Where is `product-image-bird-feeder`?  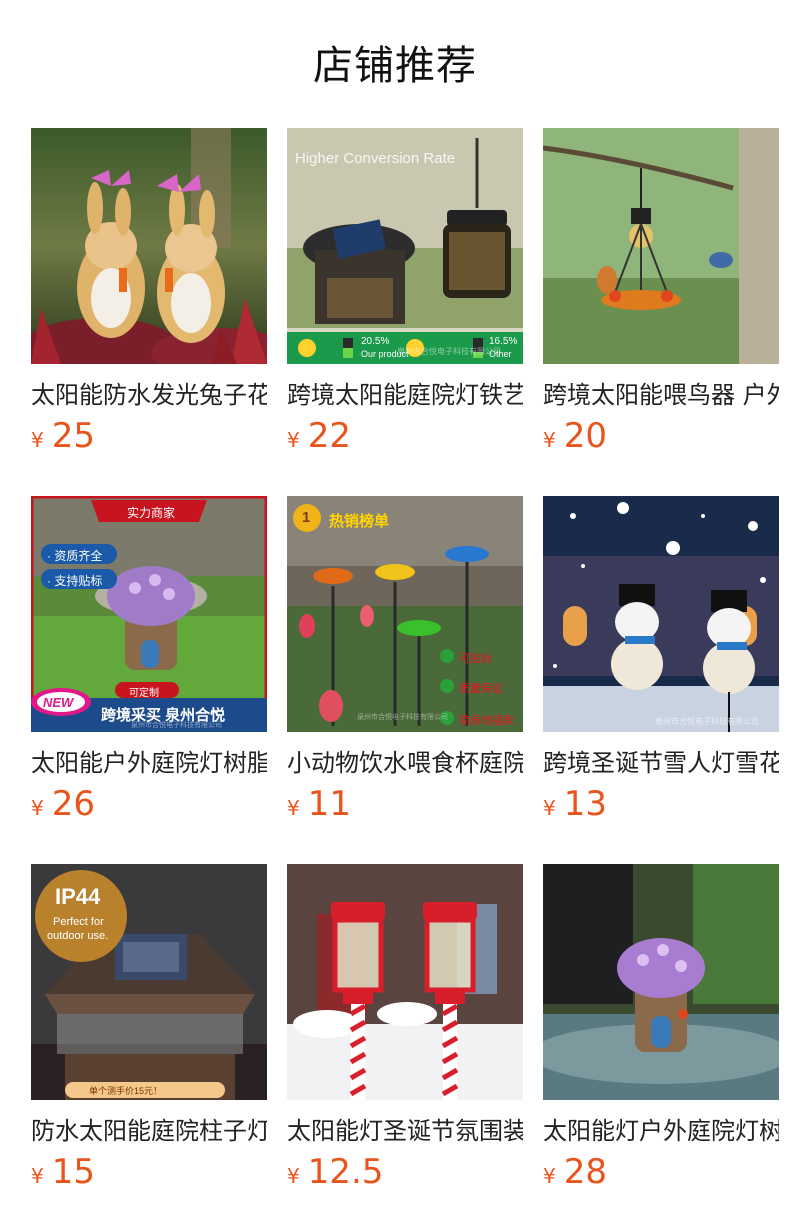 product-image-bird-feeder is located at coordinates (661, 246).